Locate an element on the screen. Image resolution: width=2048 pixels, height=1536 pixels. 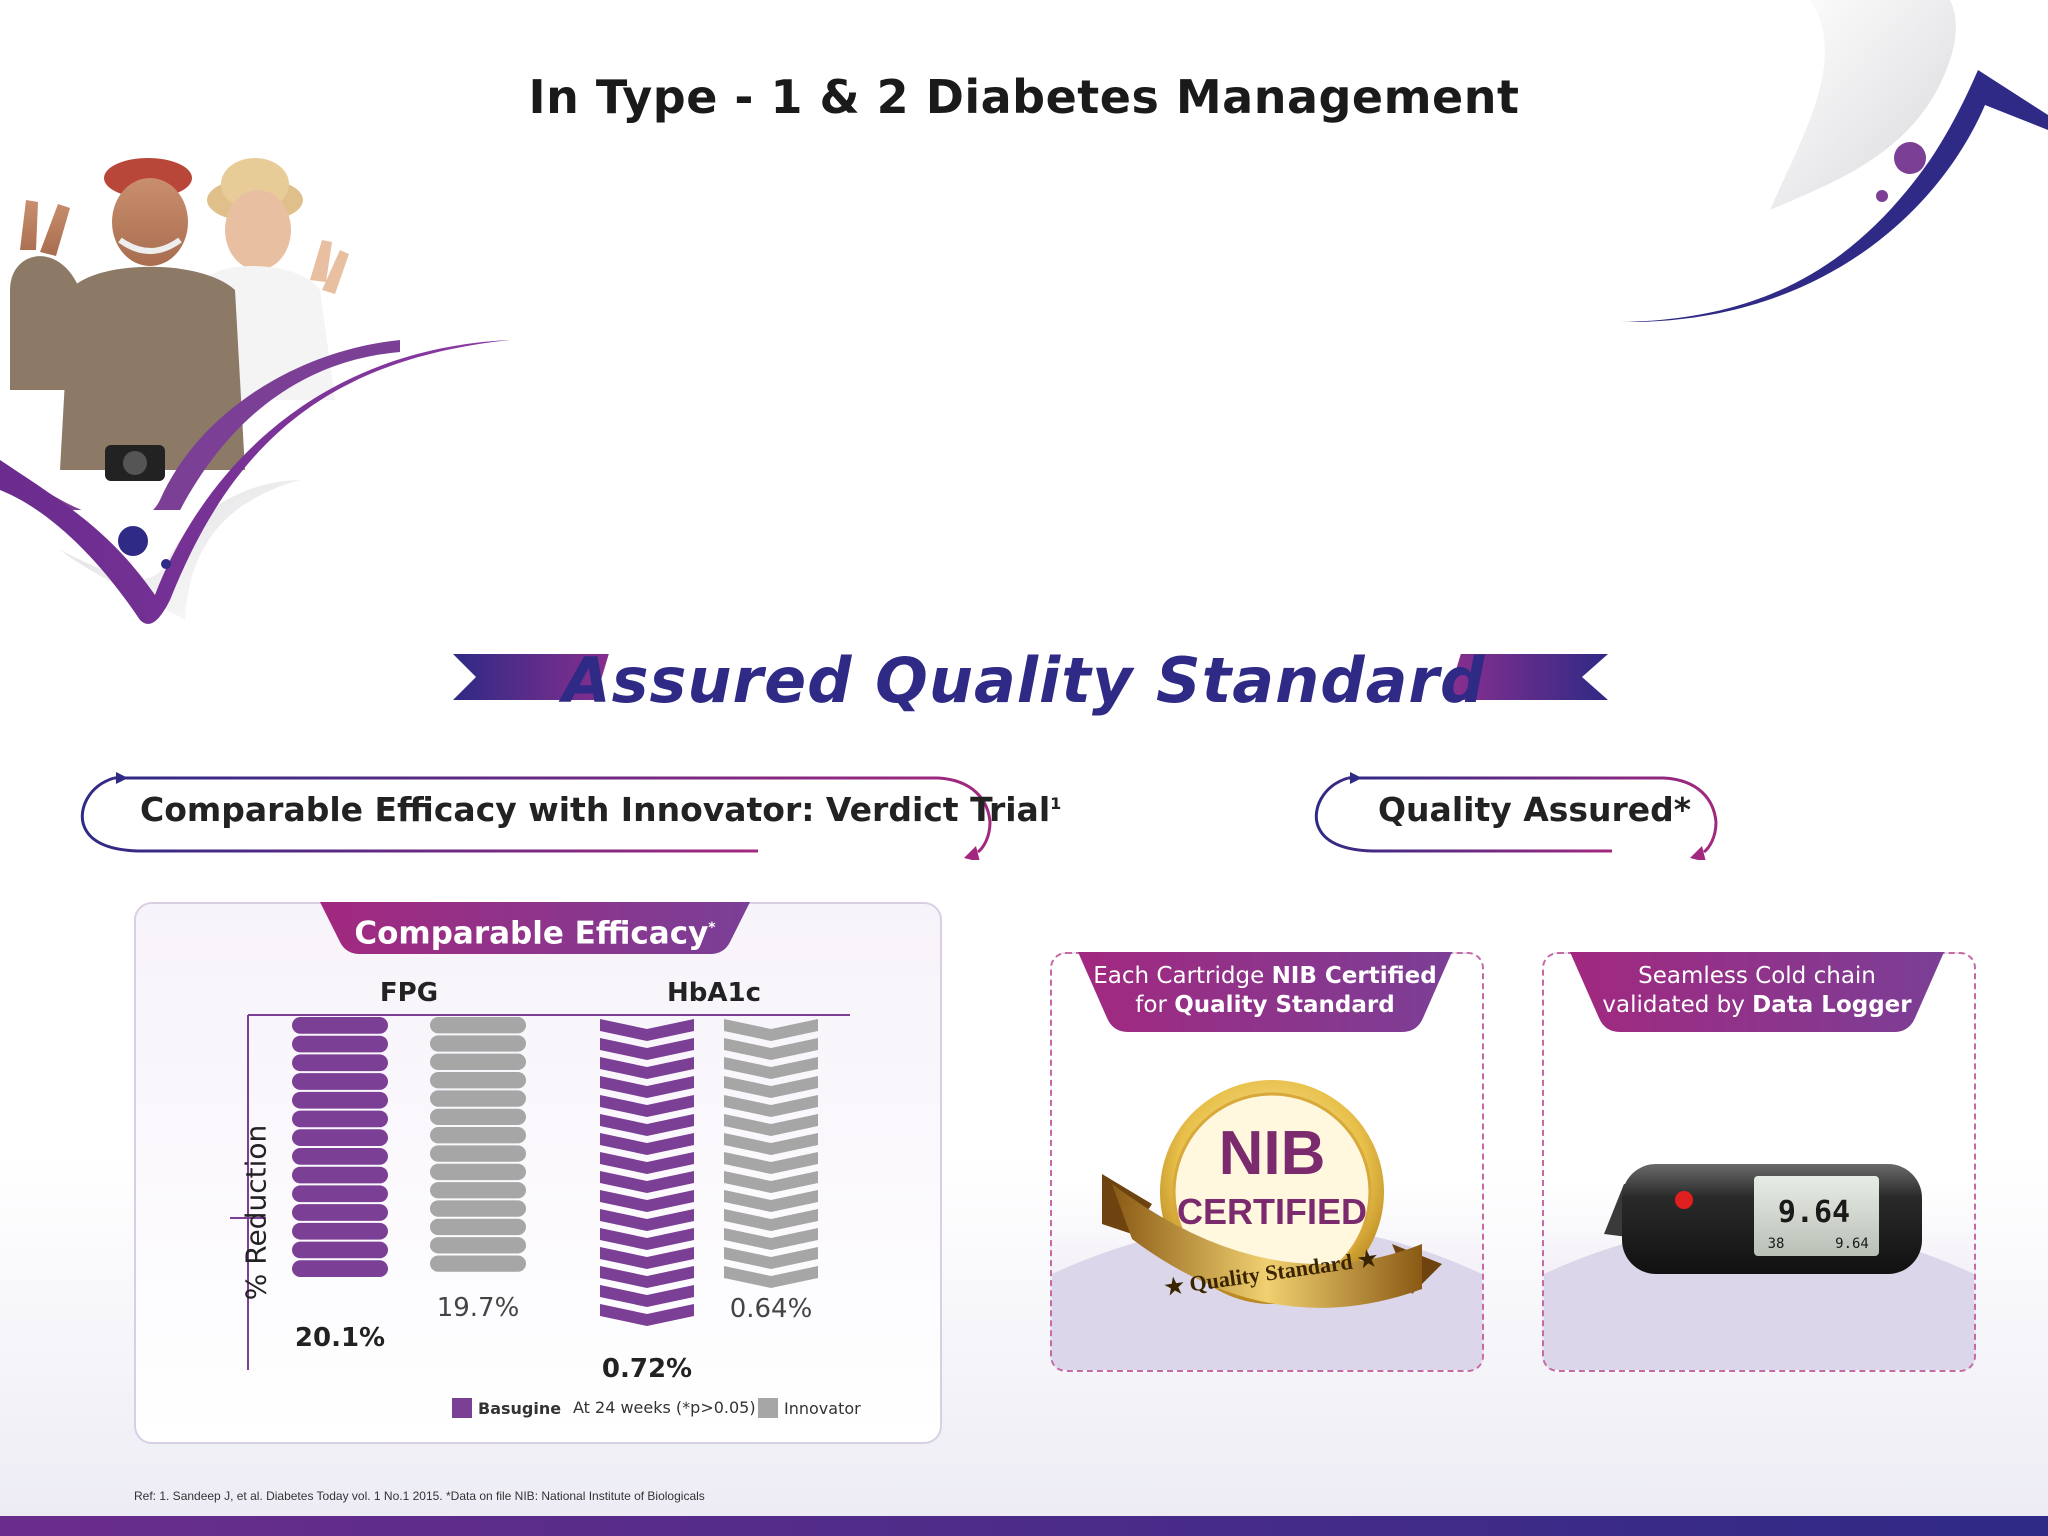
logger-right-readout: 9.64 is located at coordinates (1852, 1244).